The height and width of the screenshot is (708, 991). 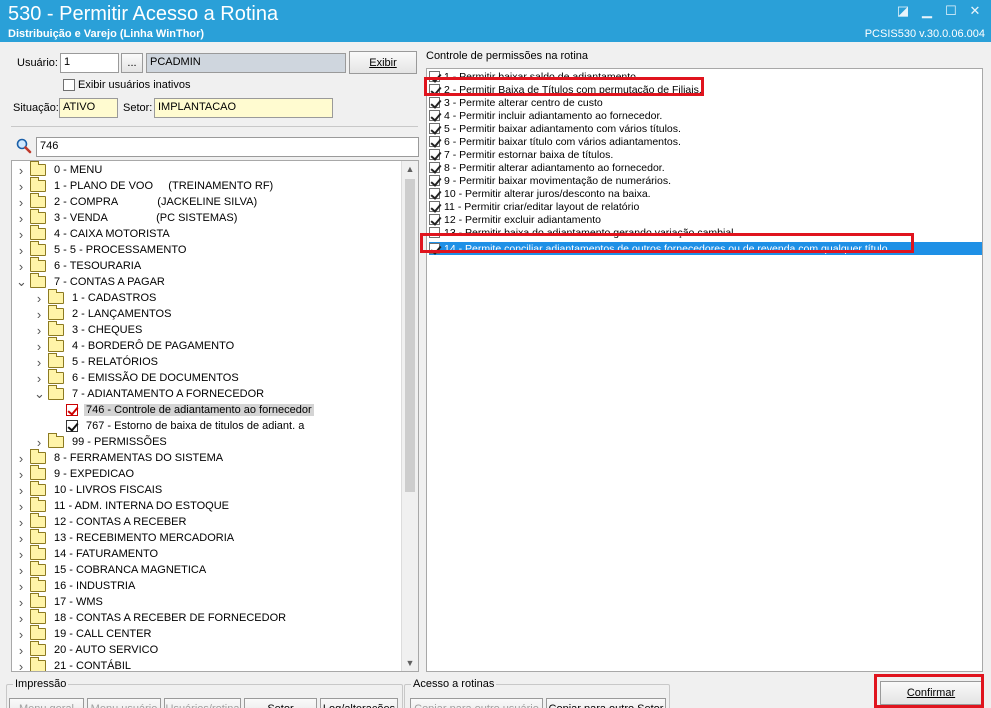 What do you see at coordinates (94, 233) in the screenshot?
I see `tree-node: › 4 - CAIXA MOTORISTA` at bounding box center [94, 233].